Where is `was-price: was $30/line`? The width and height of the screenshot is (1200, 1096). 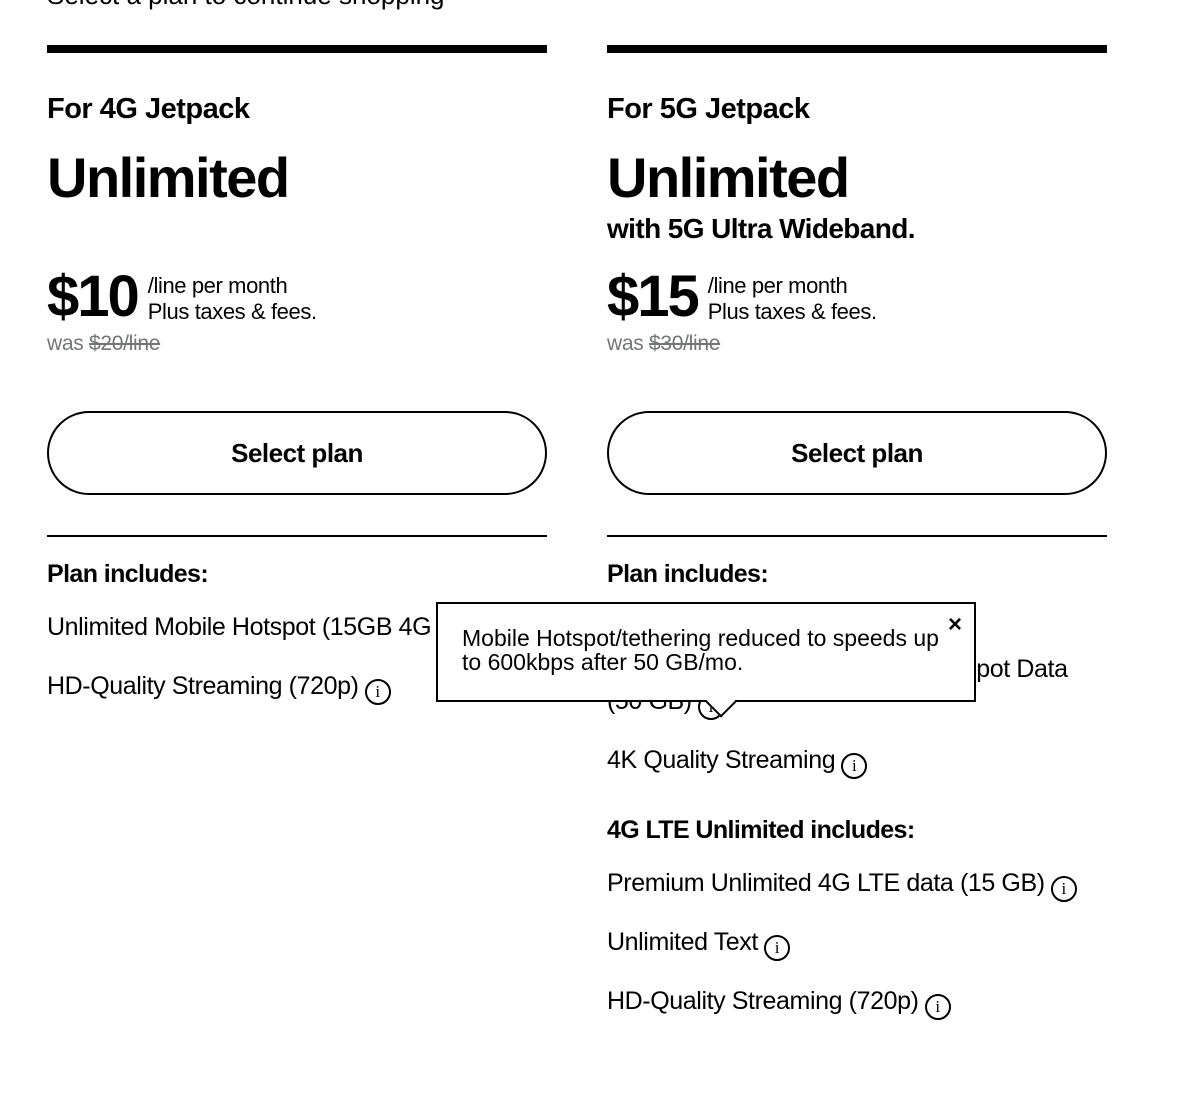 was-price: was $30/line is located at coordinates (857, 344).